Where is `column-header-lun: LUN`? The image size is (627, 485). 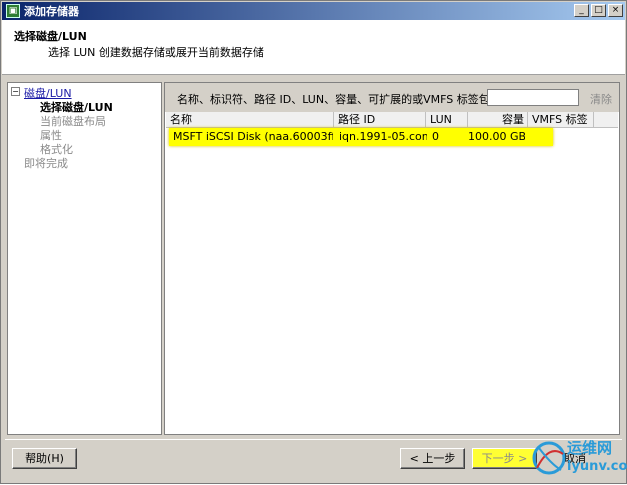
column-header-lun: LUN is located at coordinates (447, 120).